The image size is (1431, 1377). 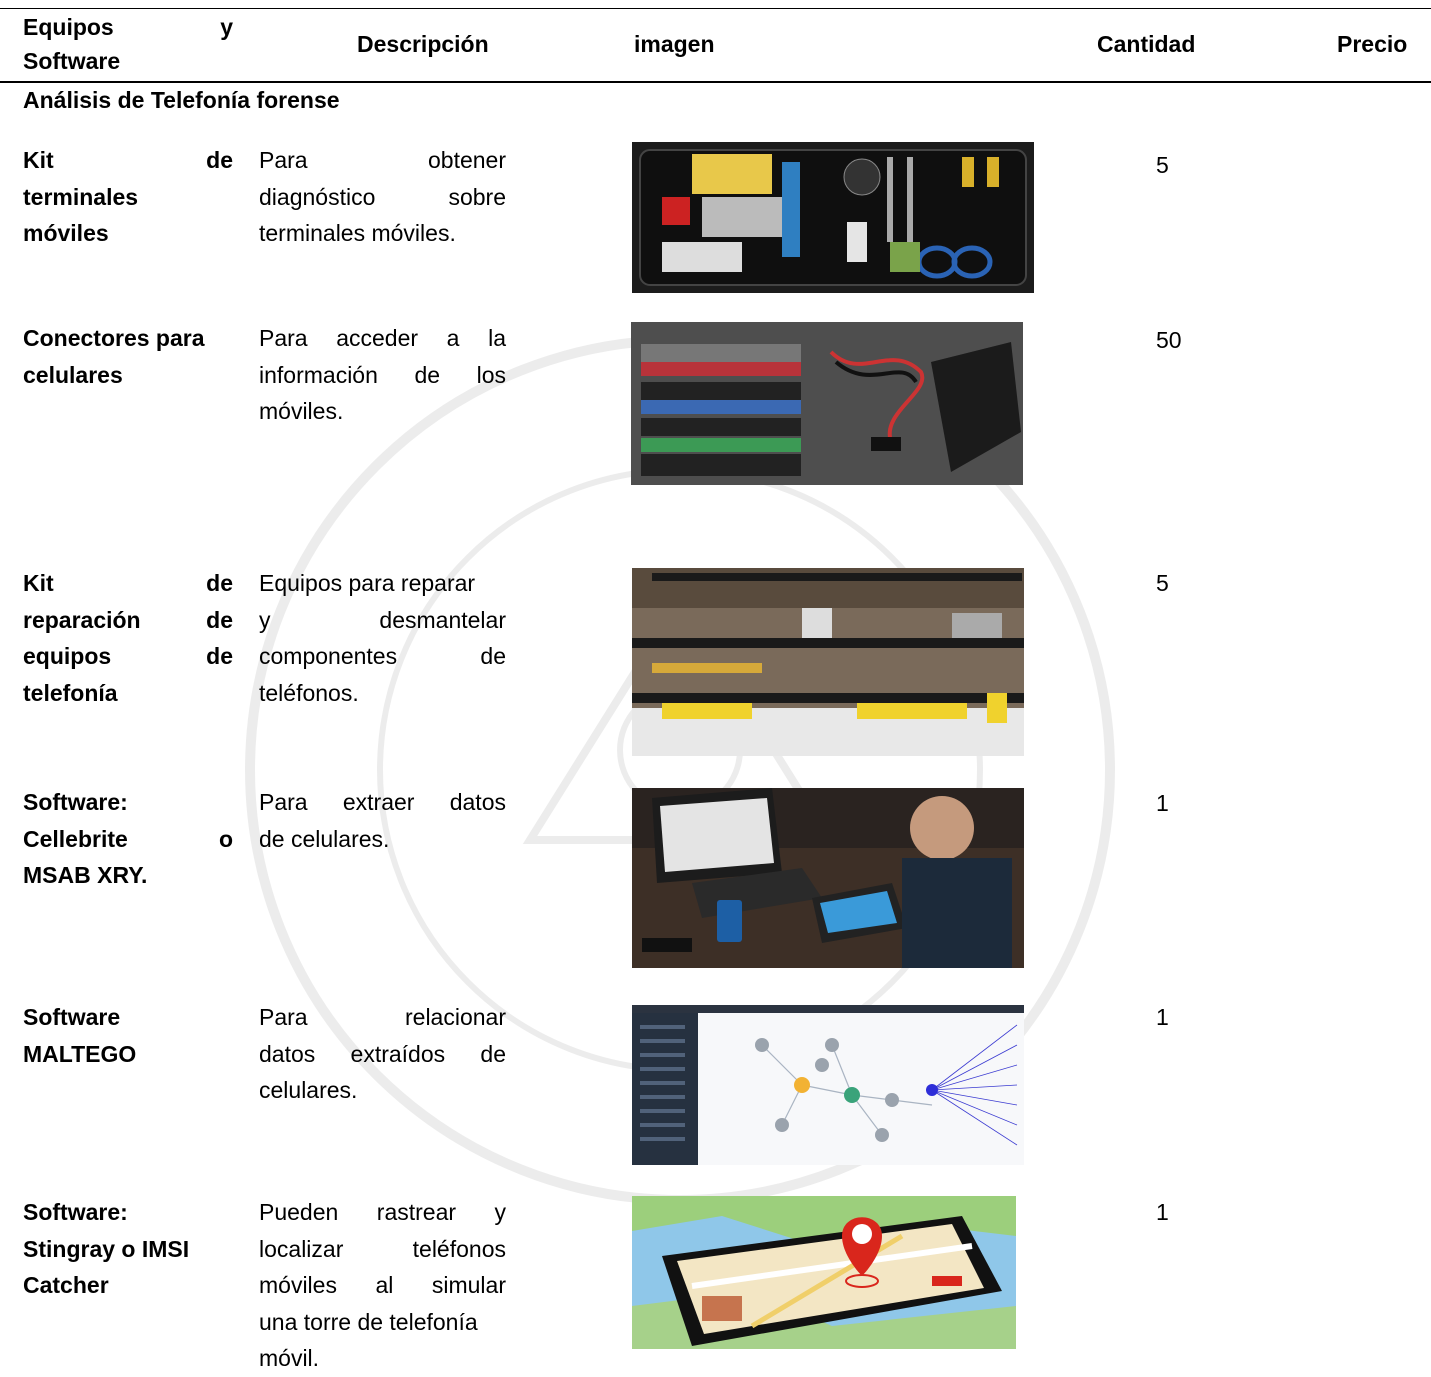 I want to click on text-line: MSAB XRY., so click(x=128, y=875).